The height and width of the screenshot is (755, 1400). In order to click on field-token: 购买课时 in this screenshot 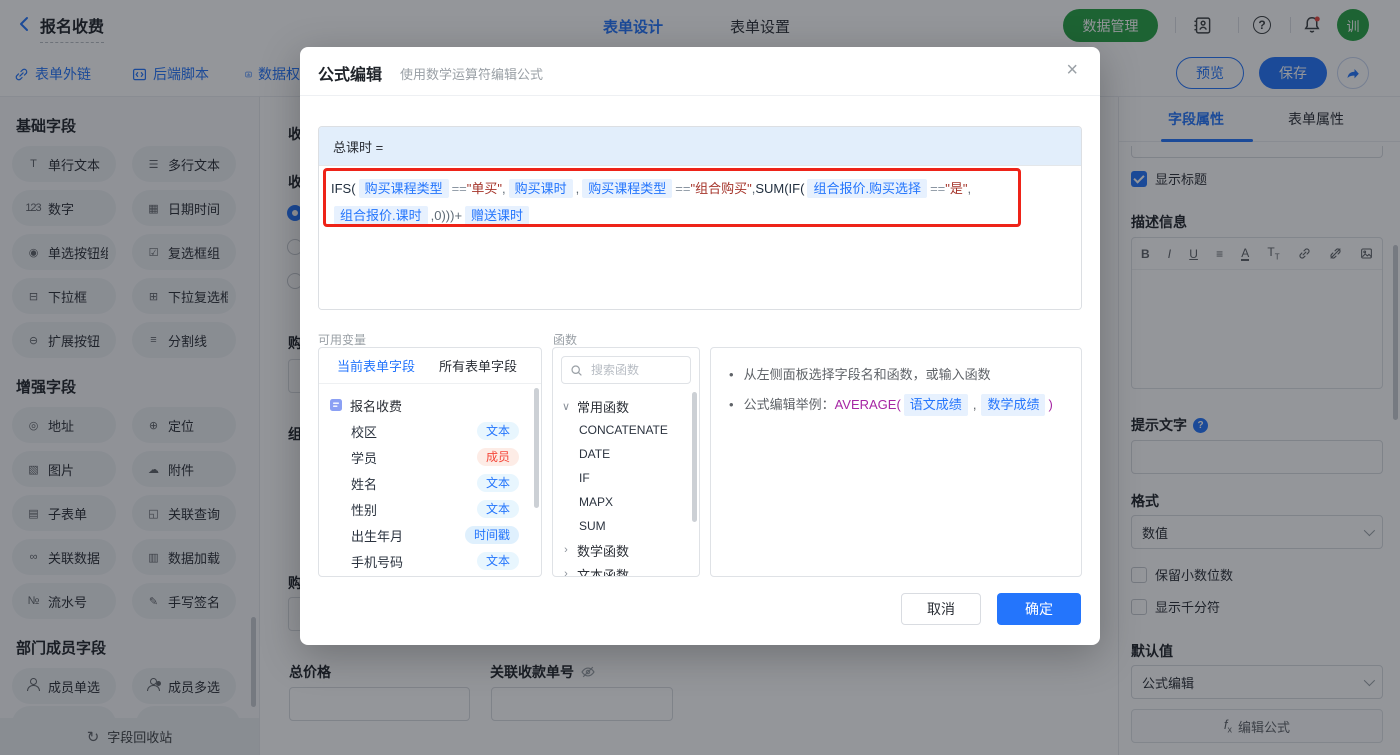, I will do `click(540, 188)`.